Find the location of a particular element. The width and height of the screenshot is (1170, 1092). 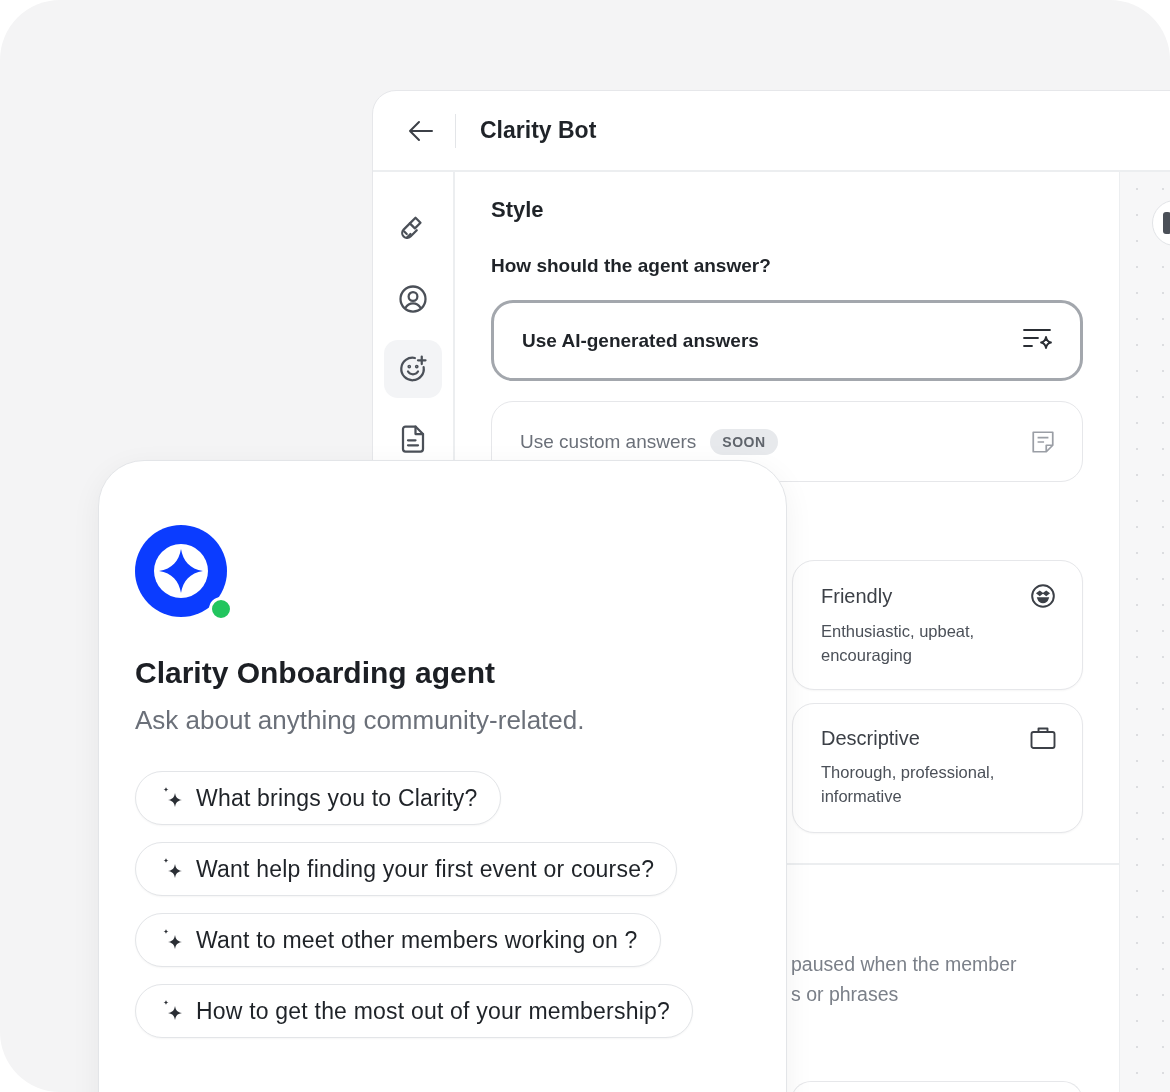

star-logo-icon is located at coordinates (181, 571).